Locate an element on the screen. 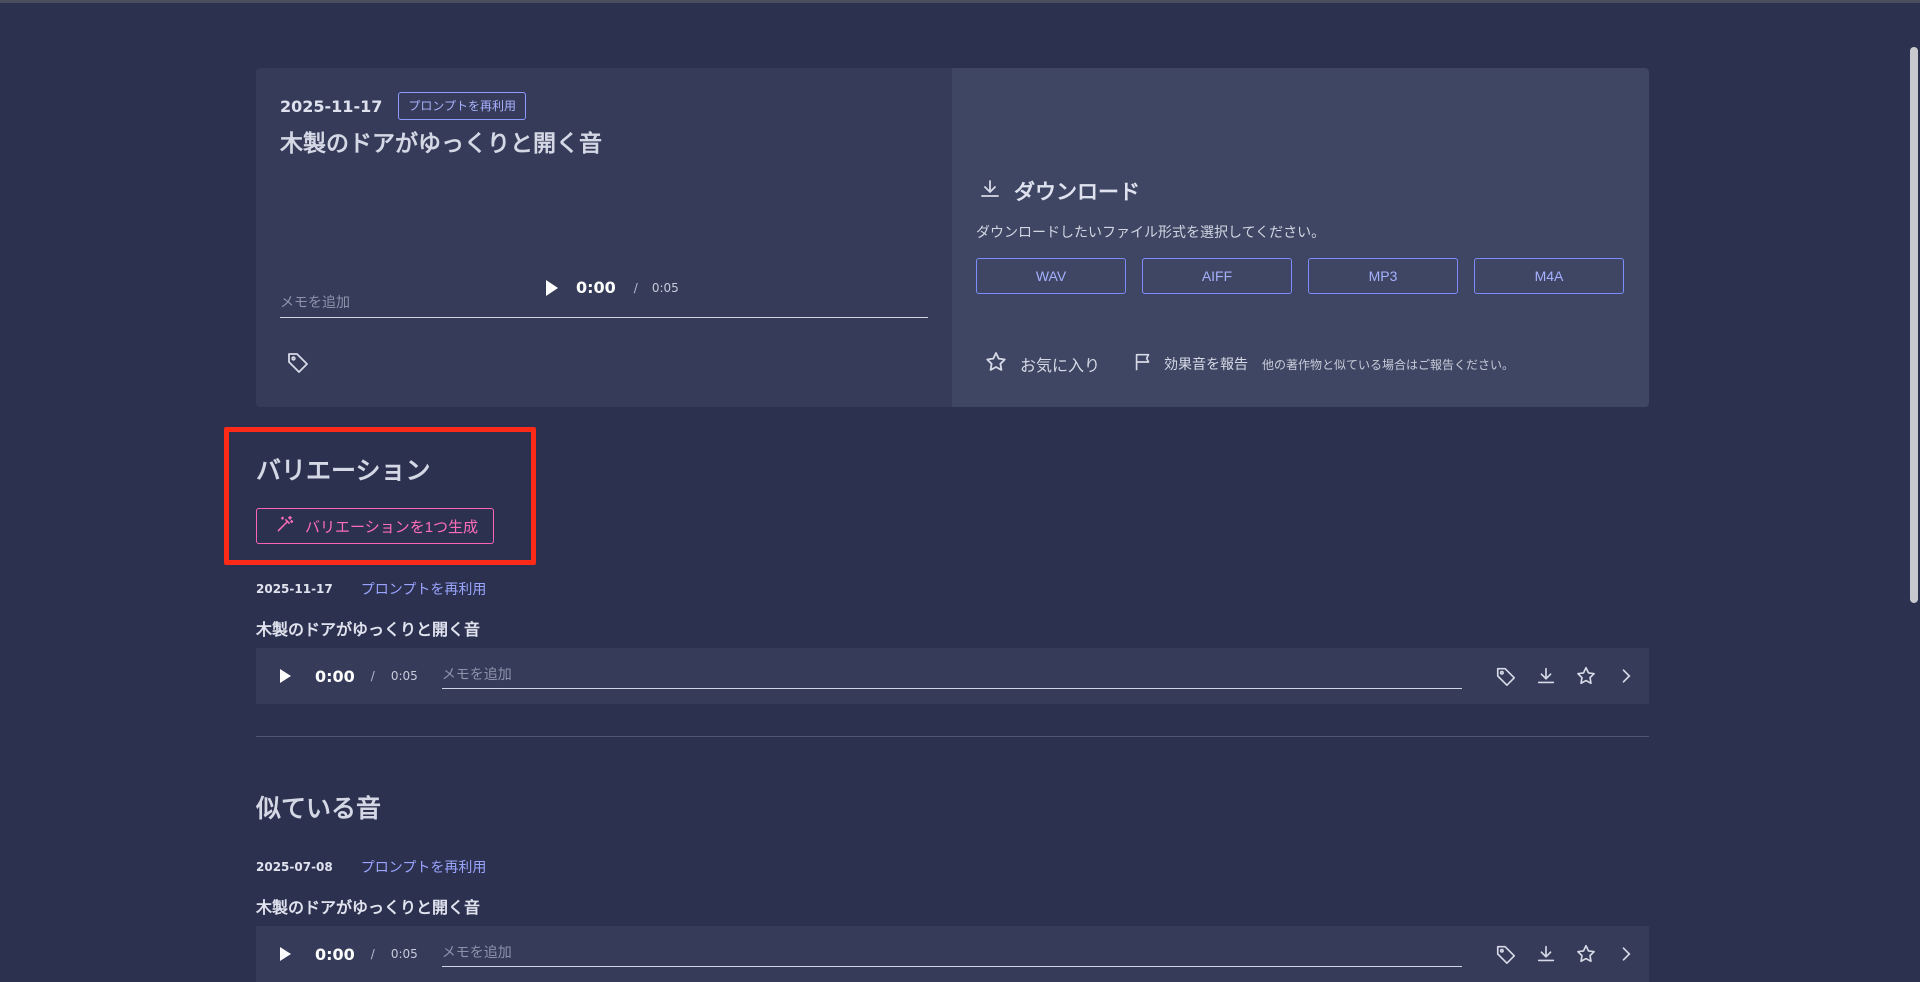 The height and width of the screenshot is (982, 1920). similar-item-row: 0:00 / 0:05 メモを追加 is located at coordinates (952, 954).